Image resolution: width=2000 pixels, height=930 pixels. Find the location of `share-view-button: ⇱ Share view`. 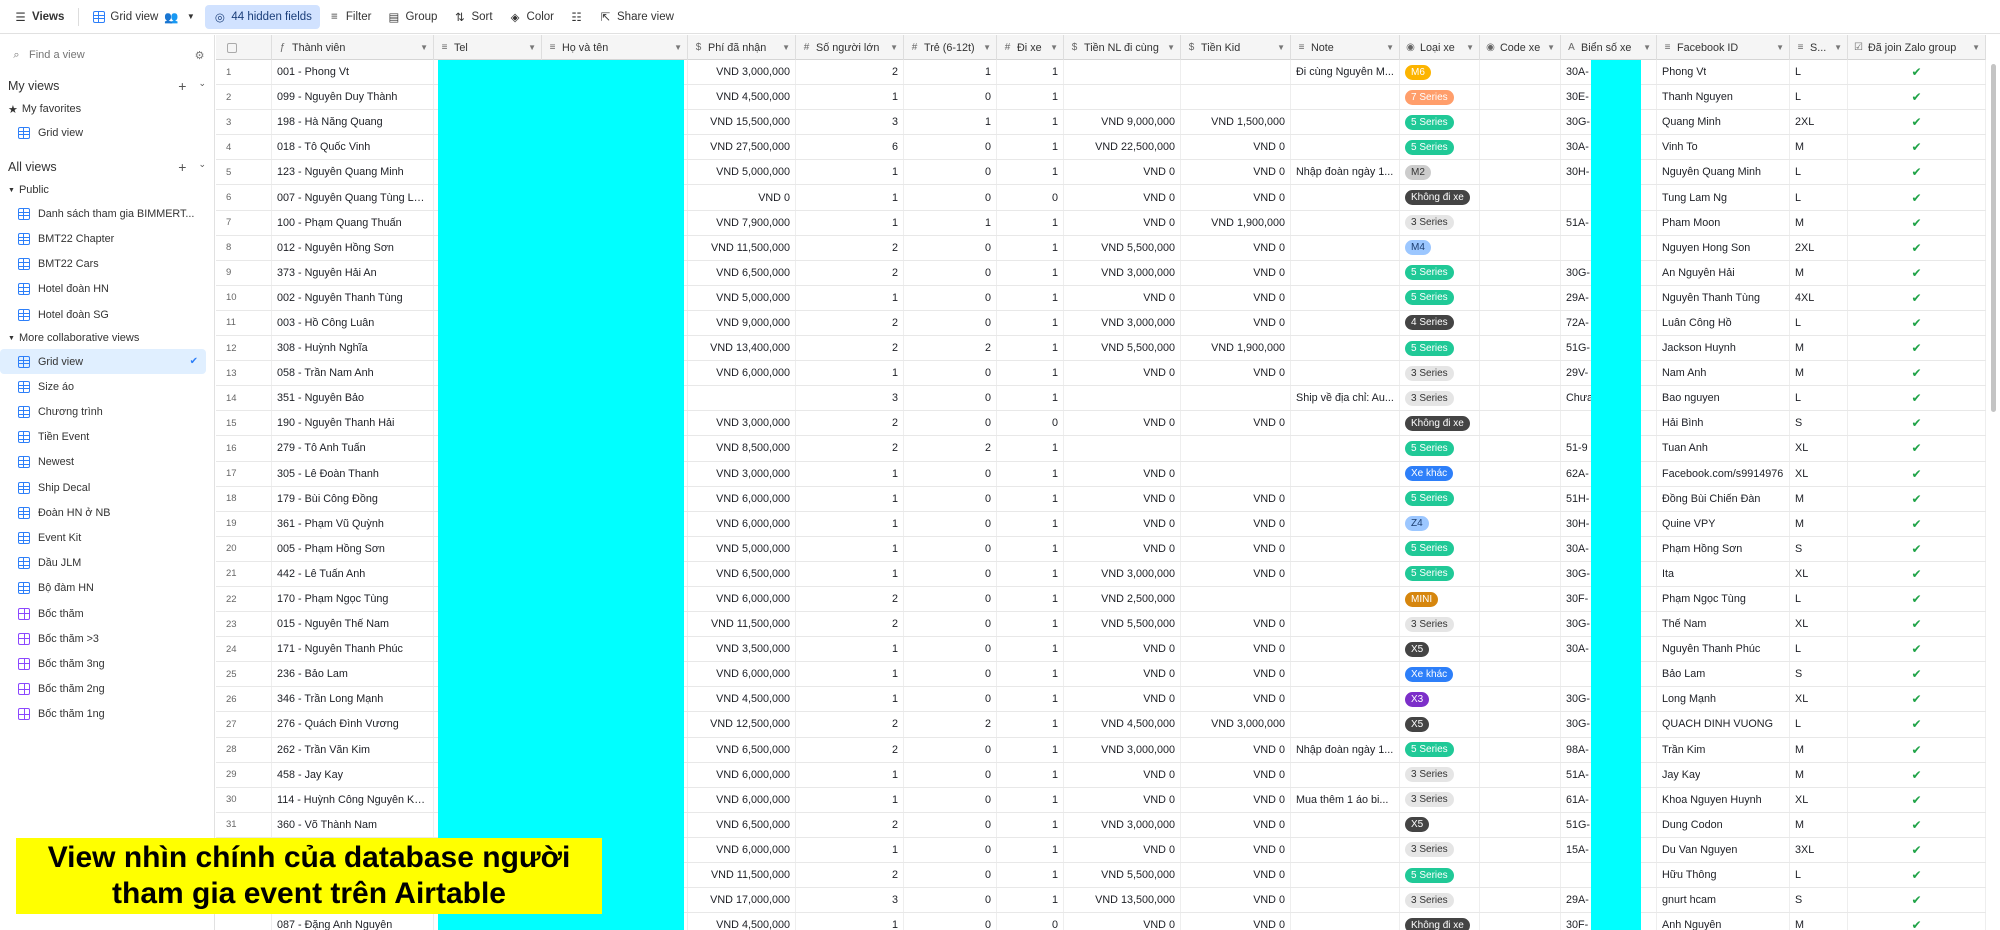

share-view-button: ⇱ Share view is located at coordinates (636, 17).